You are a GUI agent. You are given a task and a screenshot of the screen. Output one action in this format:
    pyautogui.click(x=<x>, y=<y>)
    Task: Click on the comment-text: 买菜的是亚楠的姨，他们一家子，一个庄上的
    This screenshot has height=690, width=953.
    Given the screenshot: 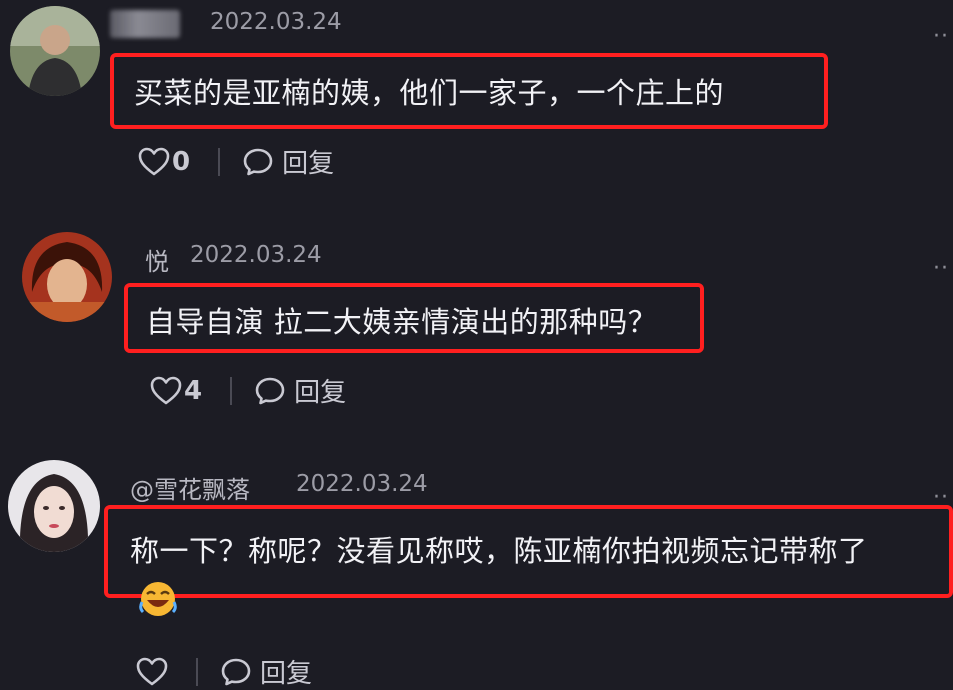 What is the action you would take?
    pyautogui.click(x=429, y=93)
    